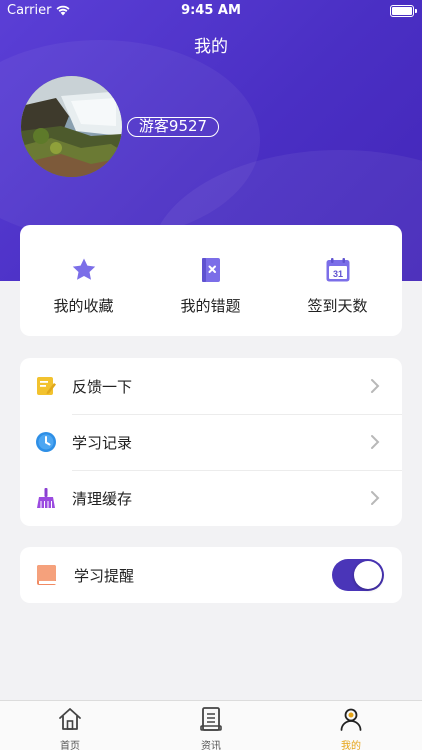 This screenshot has width=422, height=750. Describe the element at coordinates (46, 442) in the screenshot. I see `clock-icon` at that location.